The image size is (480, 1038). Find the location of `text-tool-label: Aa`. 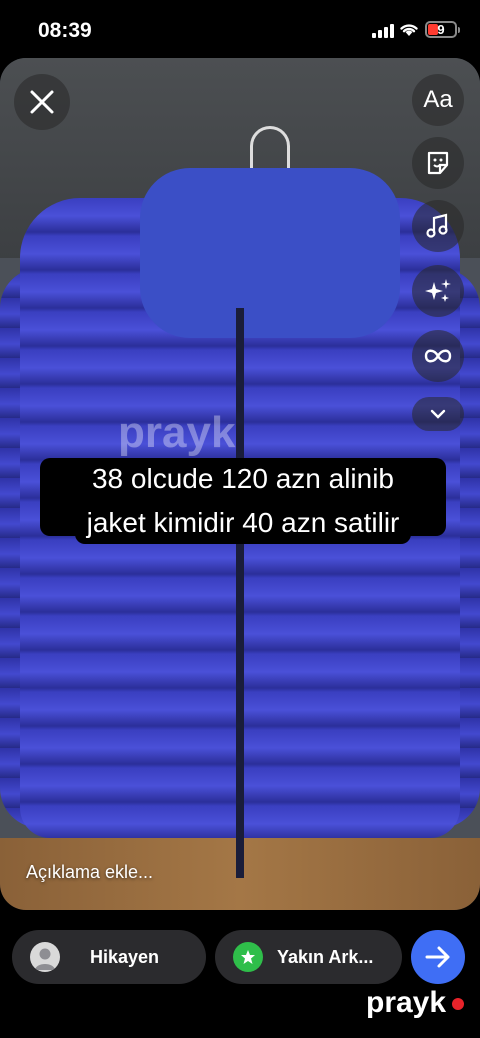

text-tool-label: Aa is located at coordinates (438, 99).